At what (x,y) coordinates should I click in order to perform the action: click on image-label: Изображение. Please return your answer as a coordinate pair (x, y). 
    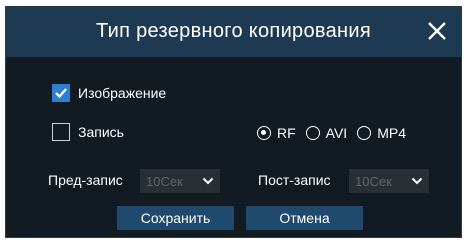
    Looking at the image, I should click on (122, 93).